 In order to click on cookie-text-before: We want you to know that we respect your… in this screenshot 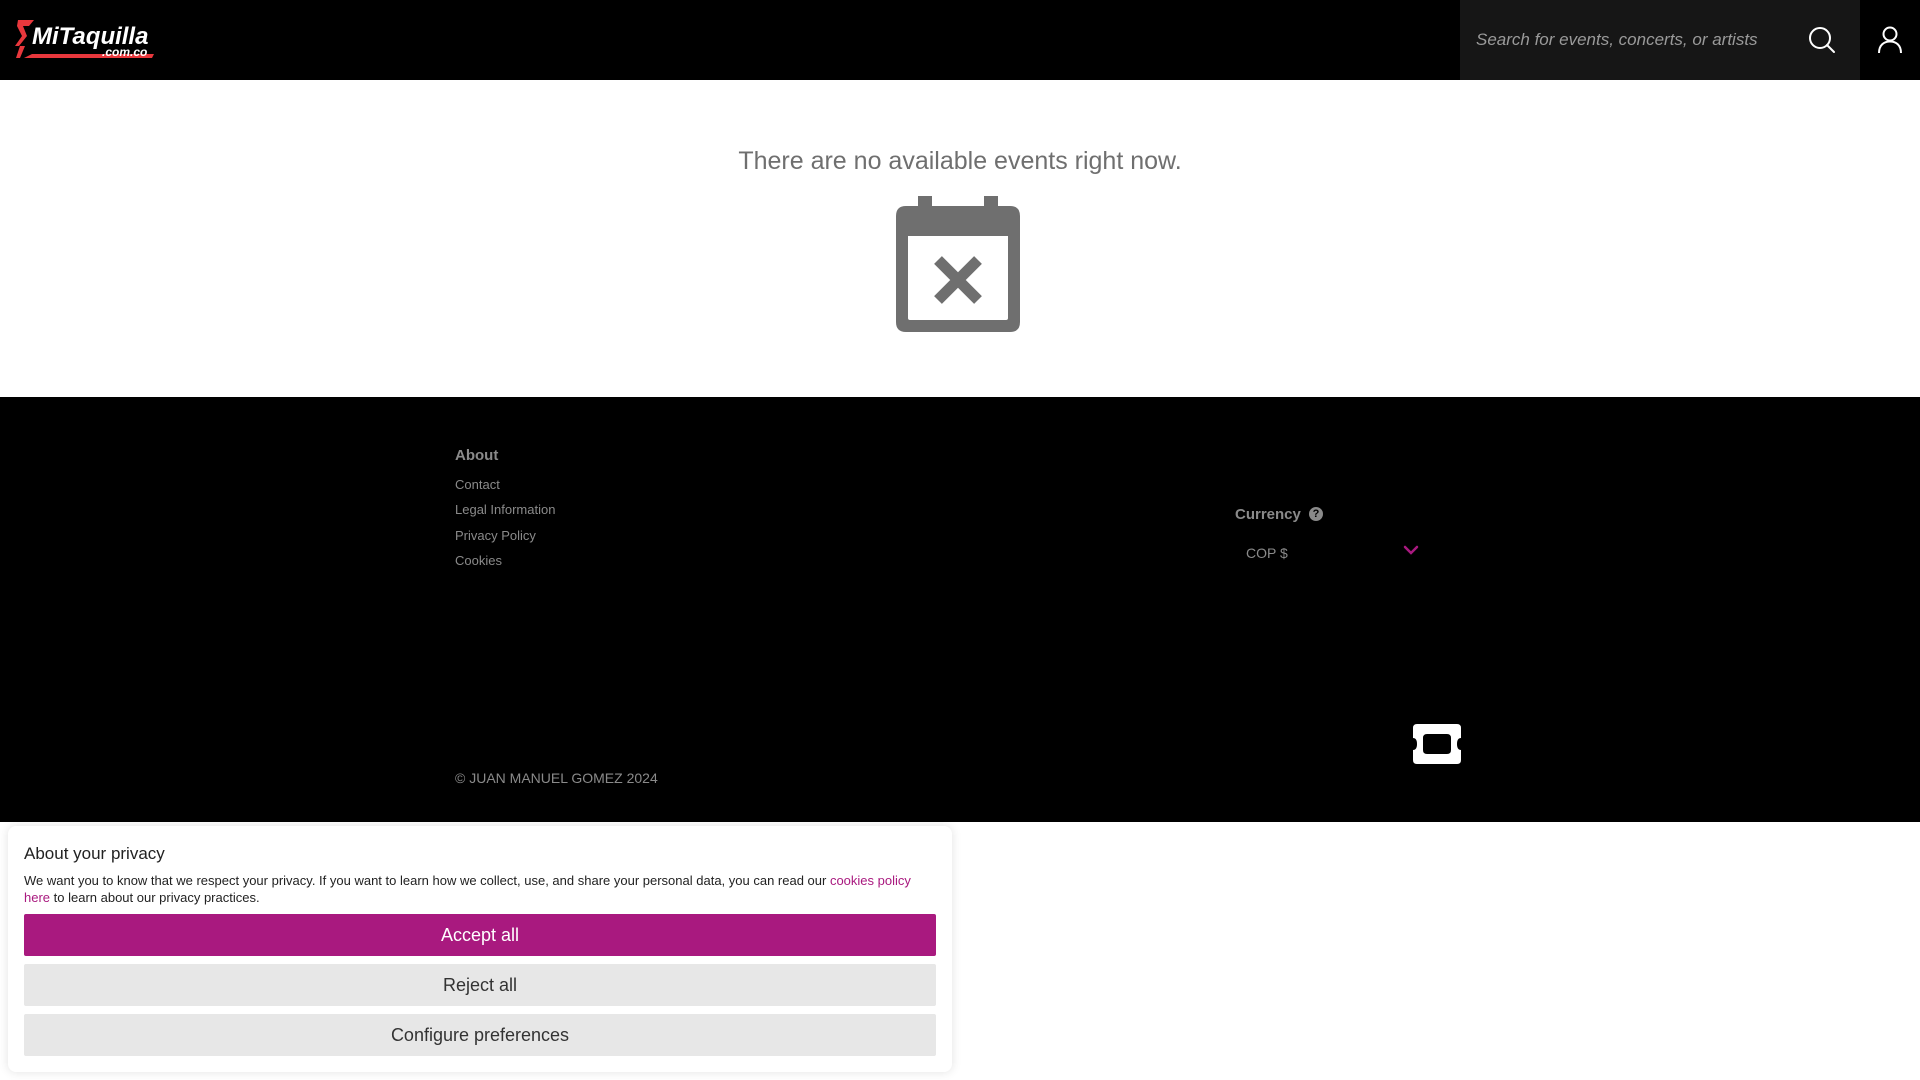, I will do `click(427, 880)`.